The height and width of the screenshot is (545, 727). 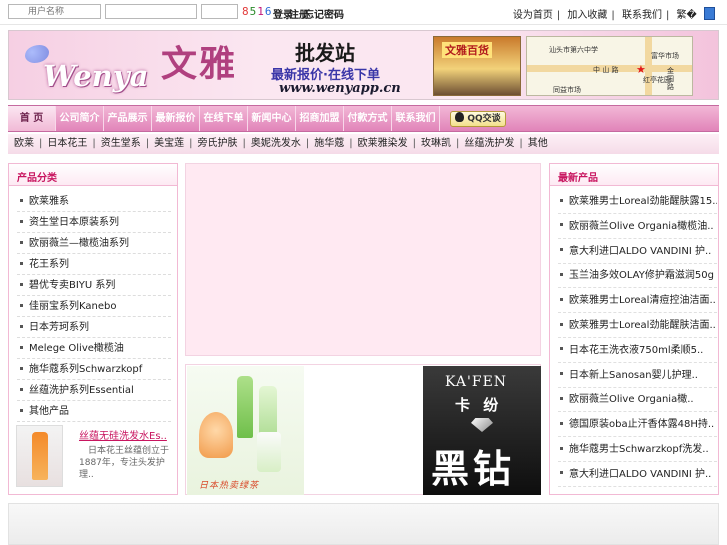 What do you see at coordinates (67, 143) in the screenshot?
I see `subnav-item: 日本花王` at bounding box center [67, 143].